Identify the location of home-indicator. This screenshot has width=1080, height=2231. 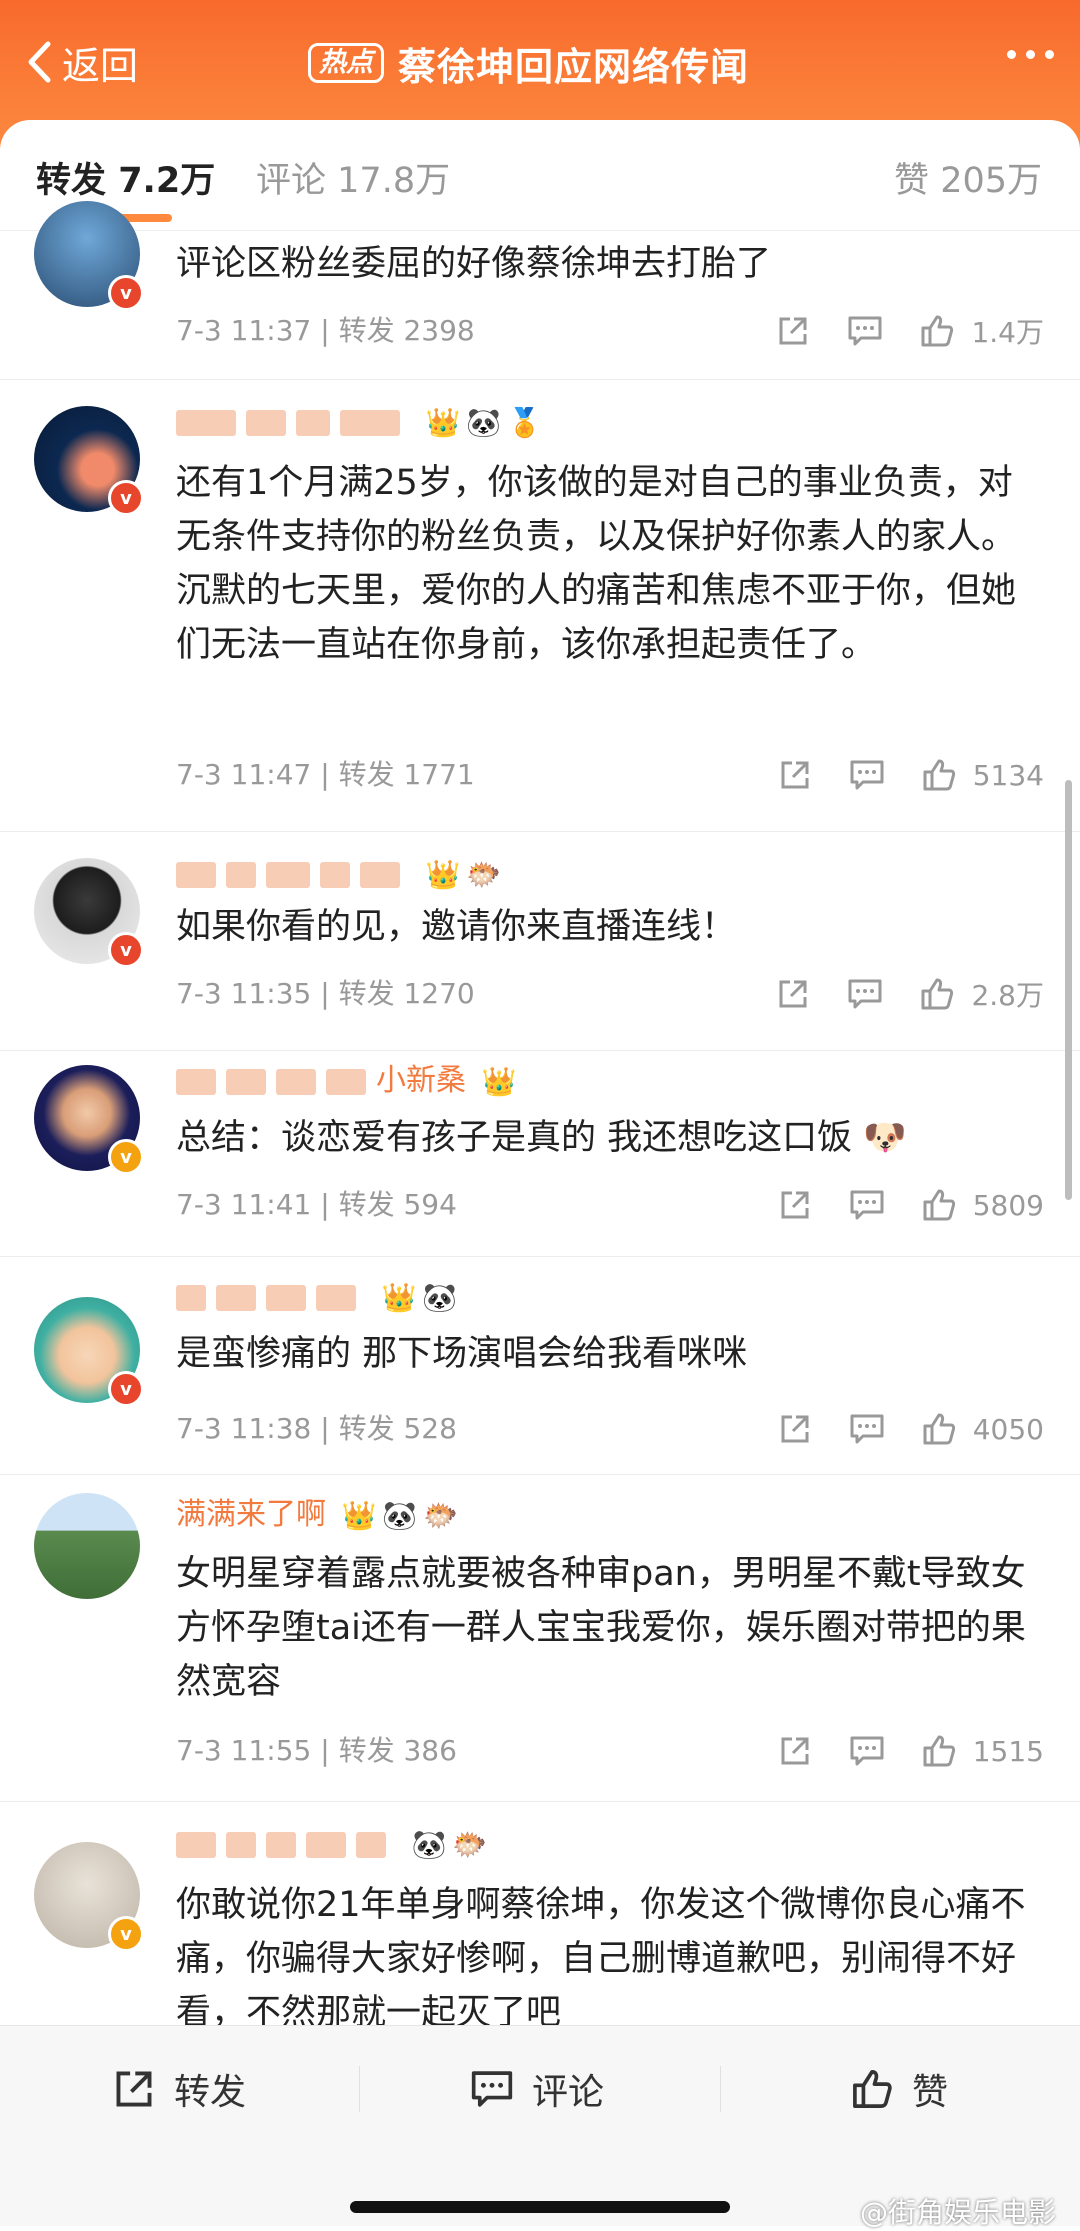
(540, 2207).